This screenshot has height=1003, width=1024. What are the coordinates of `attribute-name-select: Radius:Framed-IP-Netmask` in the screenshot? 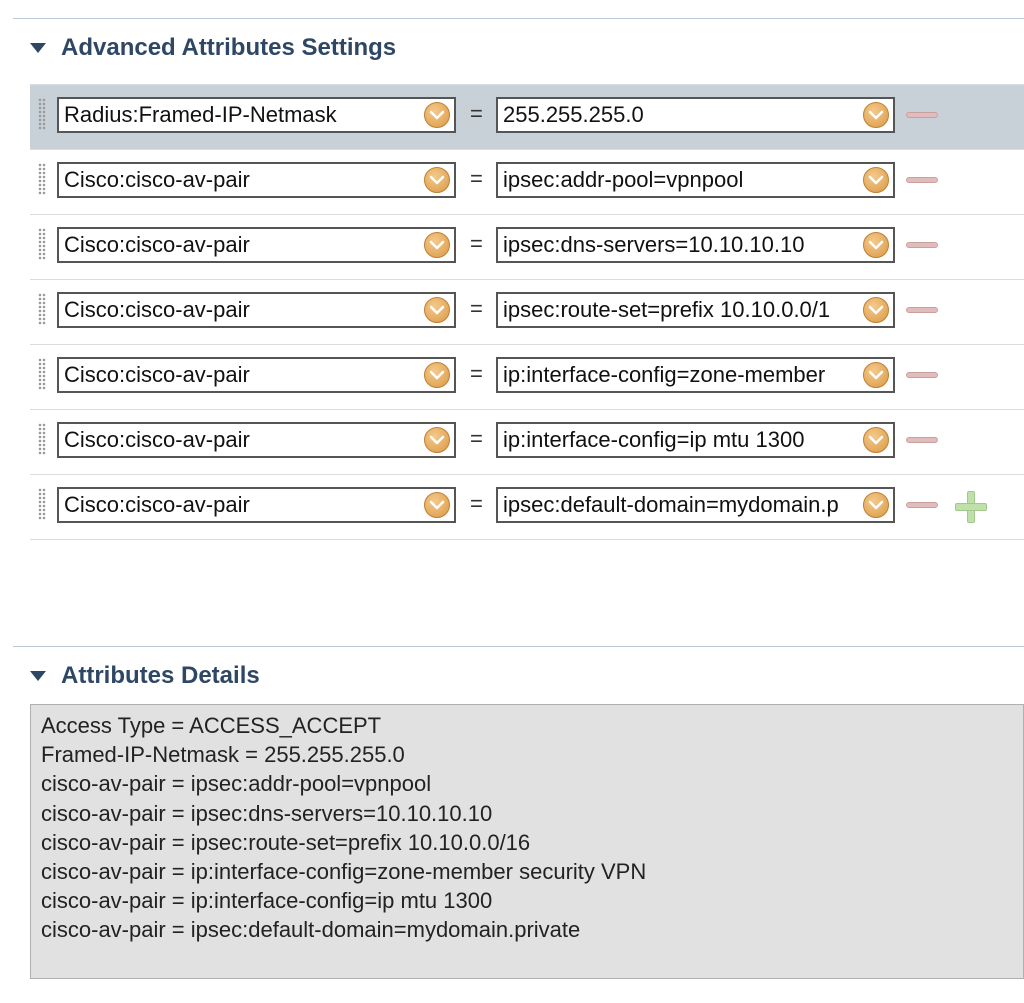 It's located at (256, 115).